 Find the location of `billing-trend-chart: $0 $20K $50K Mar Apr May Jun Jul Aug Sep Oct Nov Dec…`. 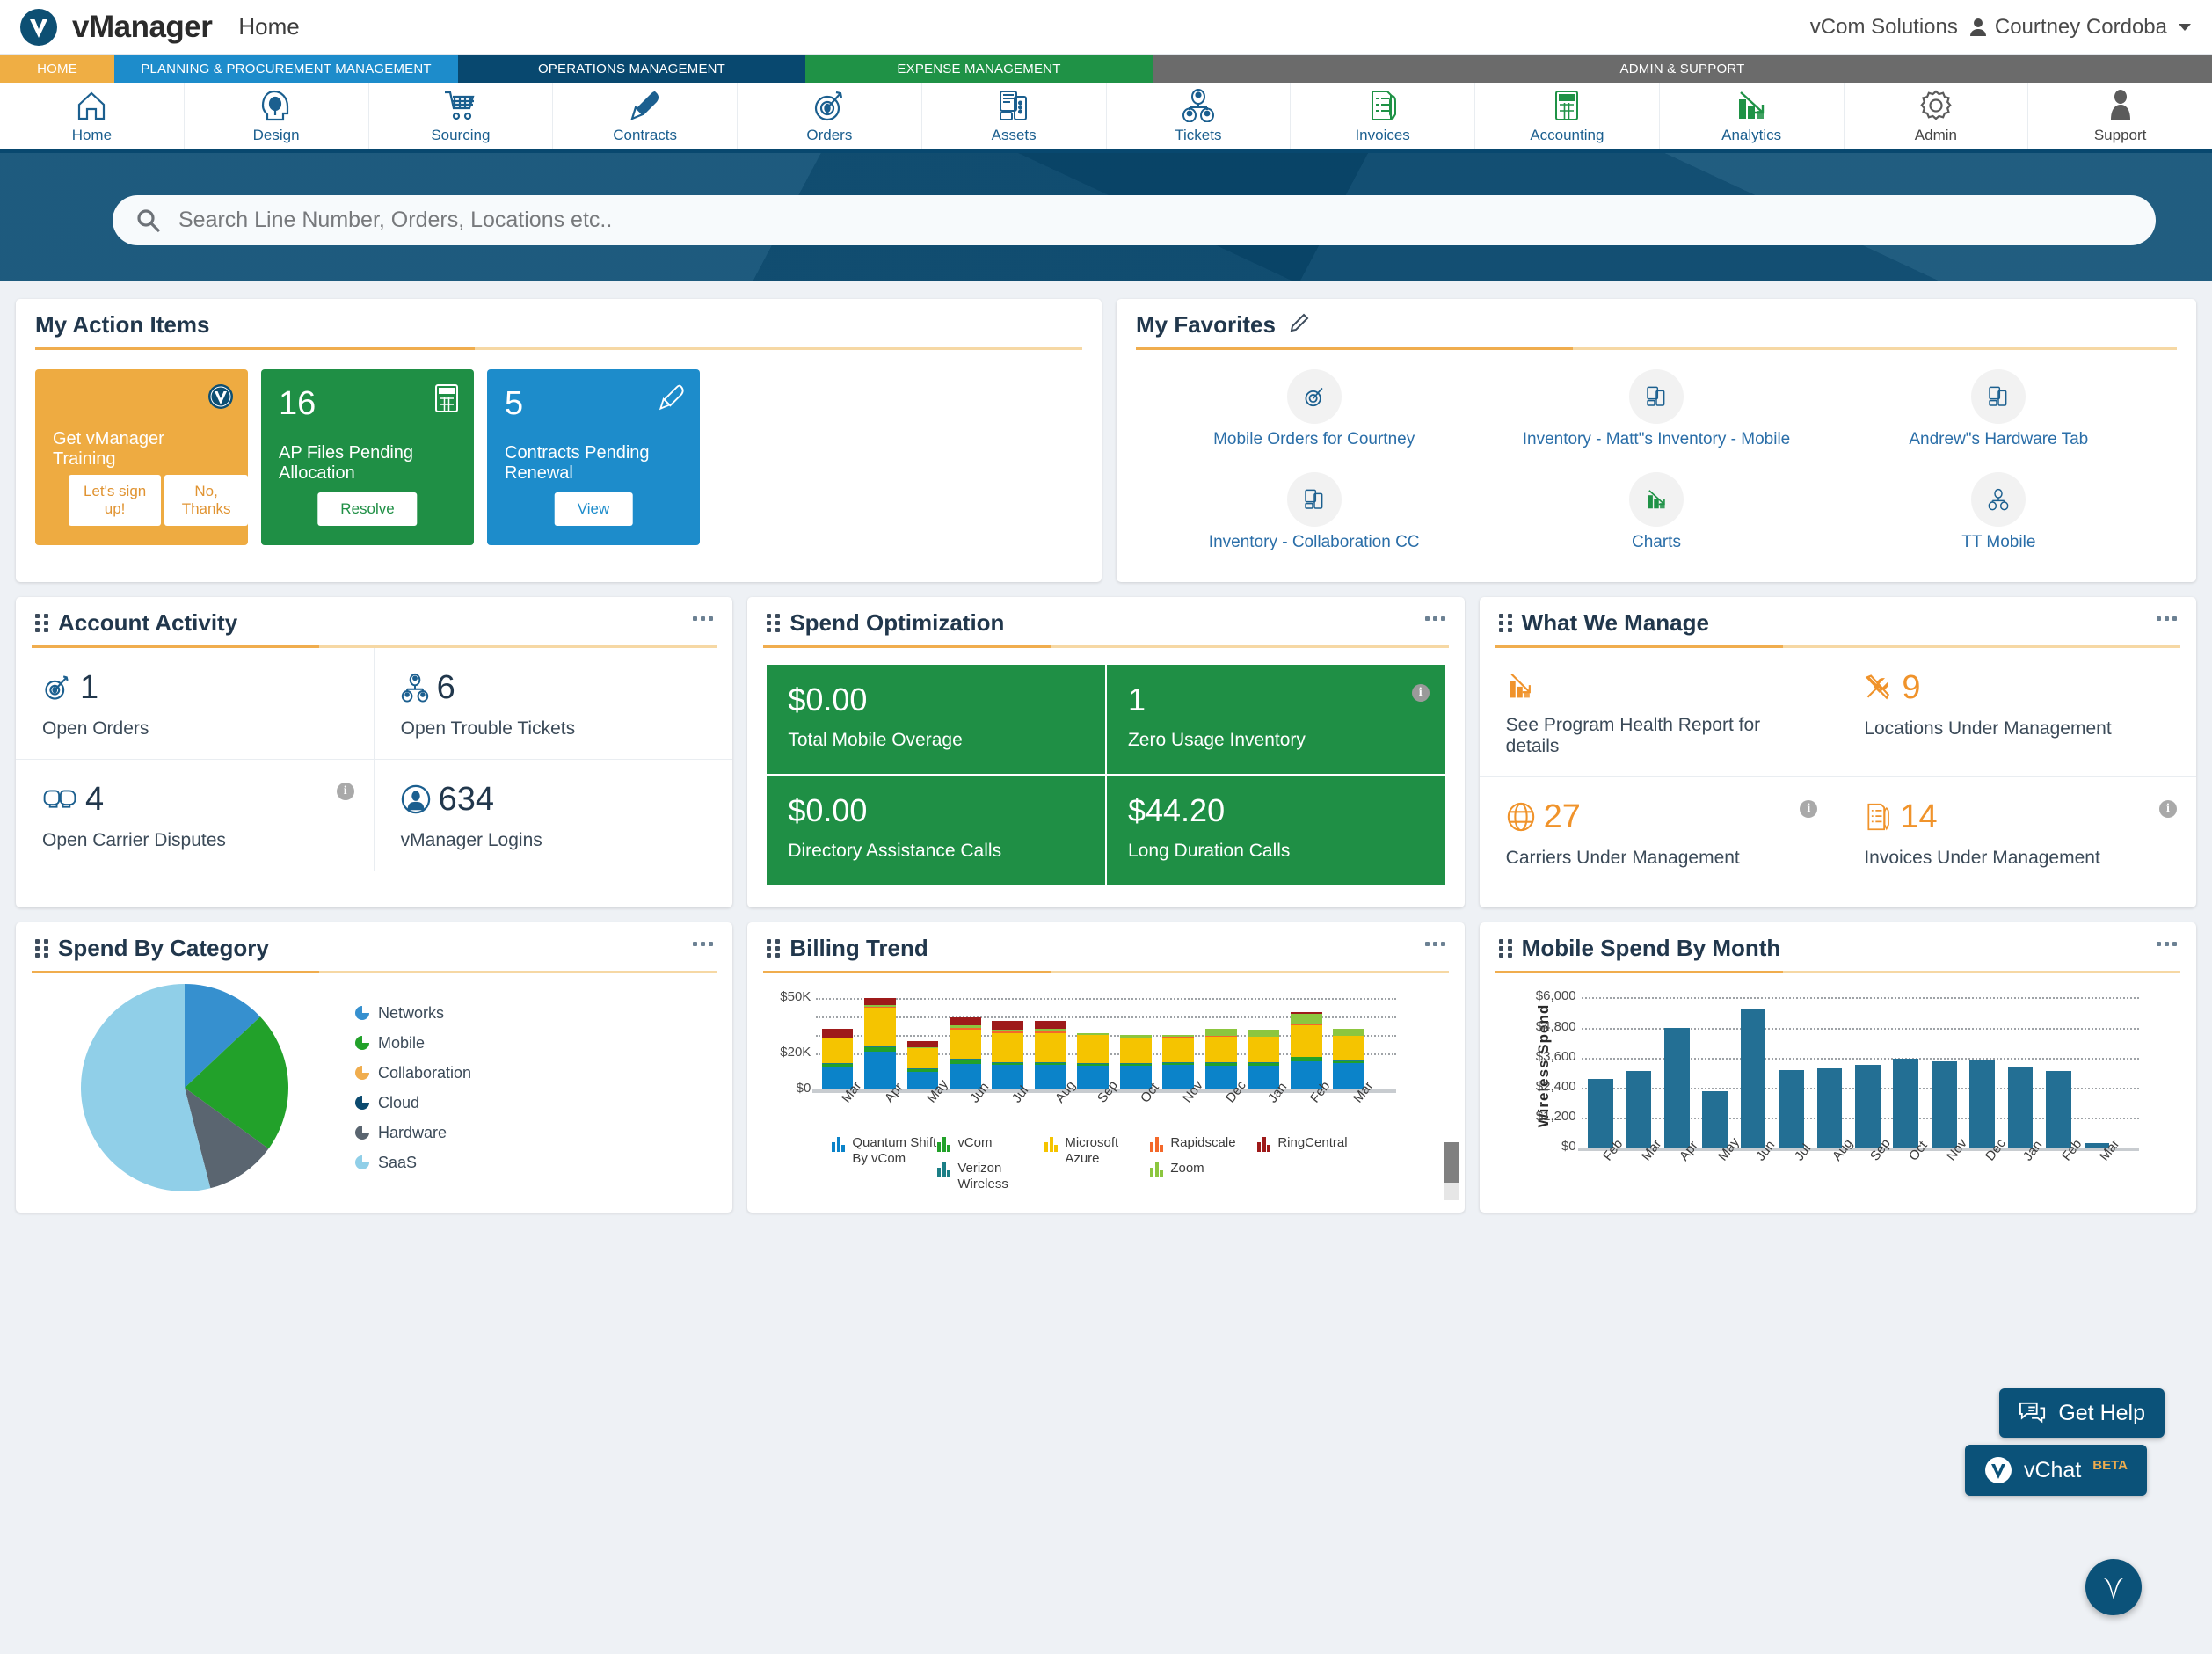

billing-trend-chart: $0 $20K $50K Mar Apr May Jun Jul Aug Sep Oct Nov Dec… is located at coordinates (1105, 1093).